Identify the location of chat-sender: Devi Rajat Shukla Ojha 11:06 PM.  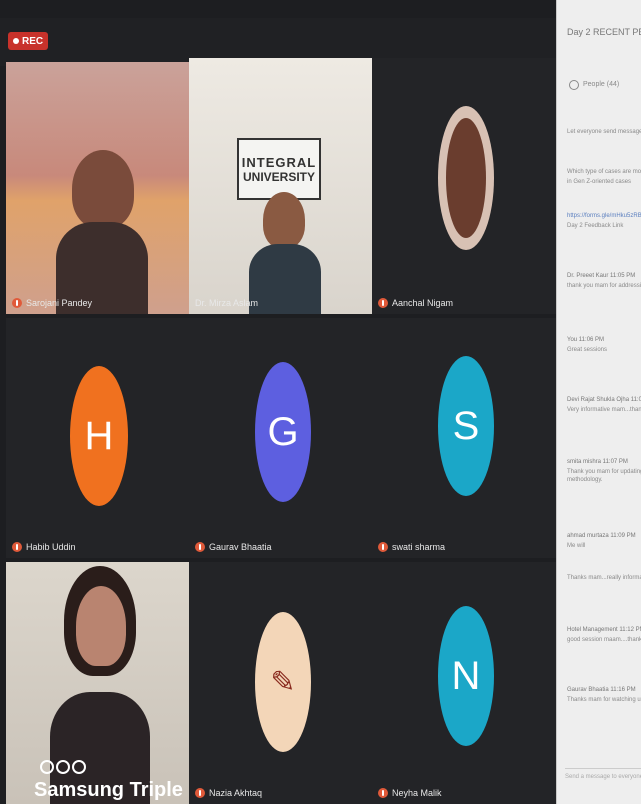
(604, 400).